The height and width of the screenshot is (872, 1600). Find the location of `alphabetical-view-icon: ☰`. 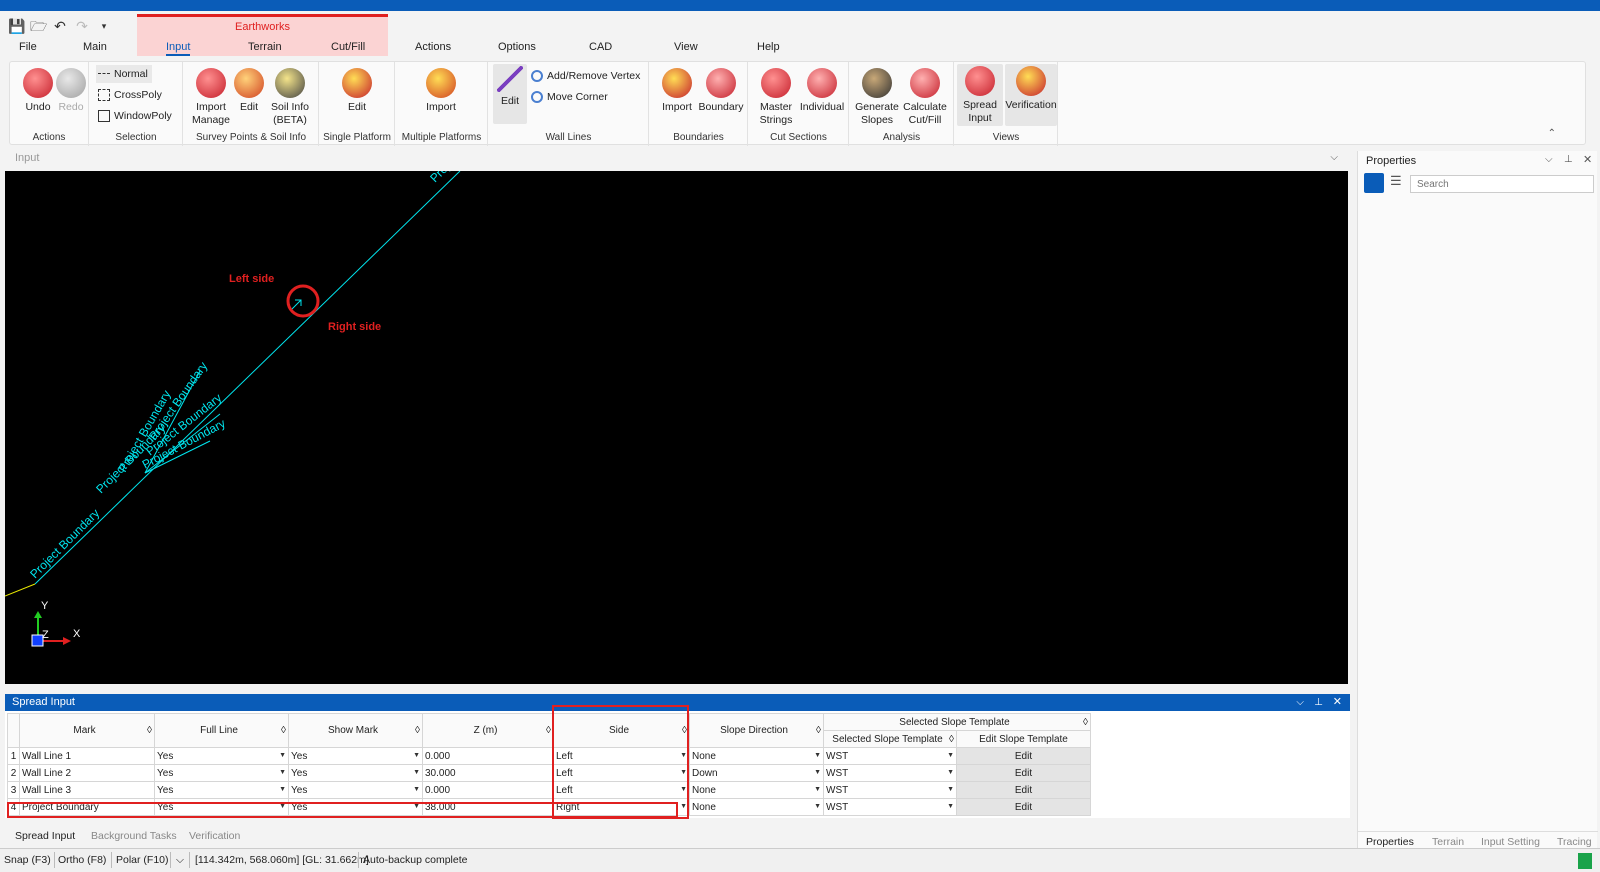

alphabetical-view-icon: ☰ is located at coordinates (1396, 181).